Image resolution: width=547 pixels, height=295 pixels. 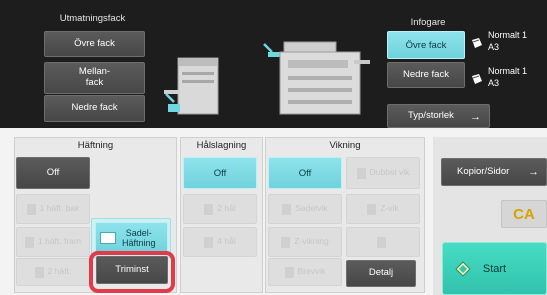 What do you see at coordinates (139, 237) in the screenshot?
I see `saddle-stitch-label: Sadel- Häftning` at bounding box center [139, 237].